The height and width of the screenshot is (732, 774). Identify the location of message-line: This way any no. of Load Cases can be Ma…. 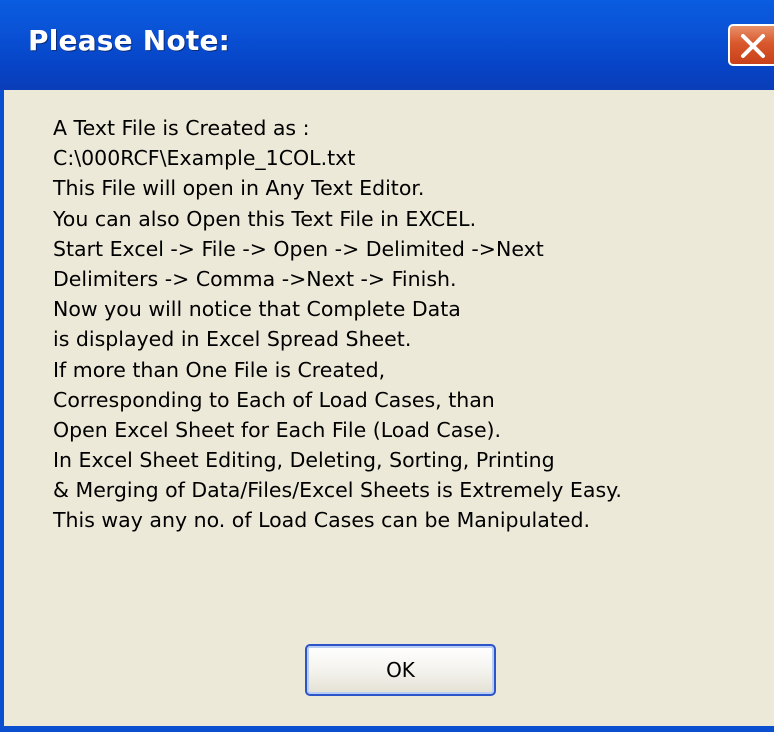
(321, 520).